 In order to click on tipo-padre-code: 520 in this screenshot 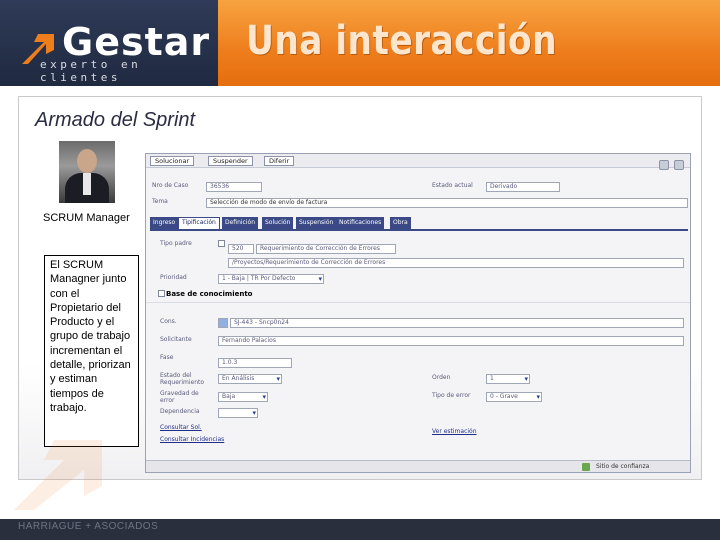, I will do `click(241, 249)`.